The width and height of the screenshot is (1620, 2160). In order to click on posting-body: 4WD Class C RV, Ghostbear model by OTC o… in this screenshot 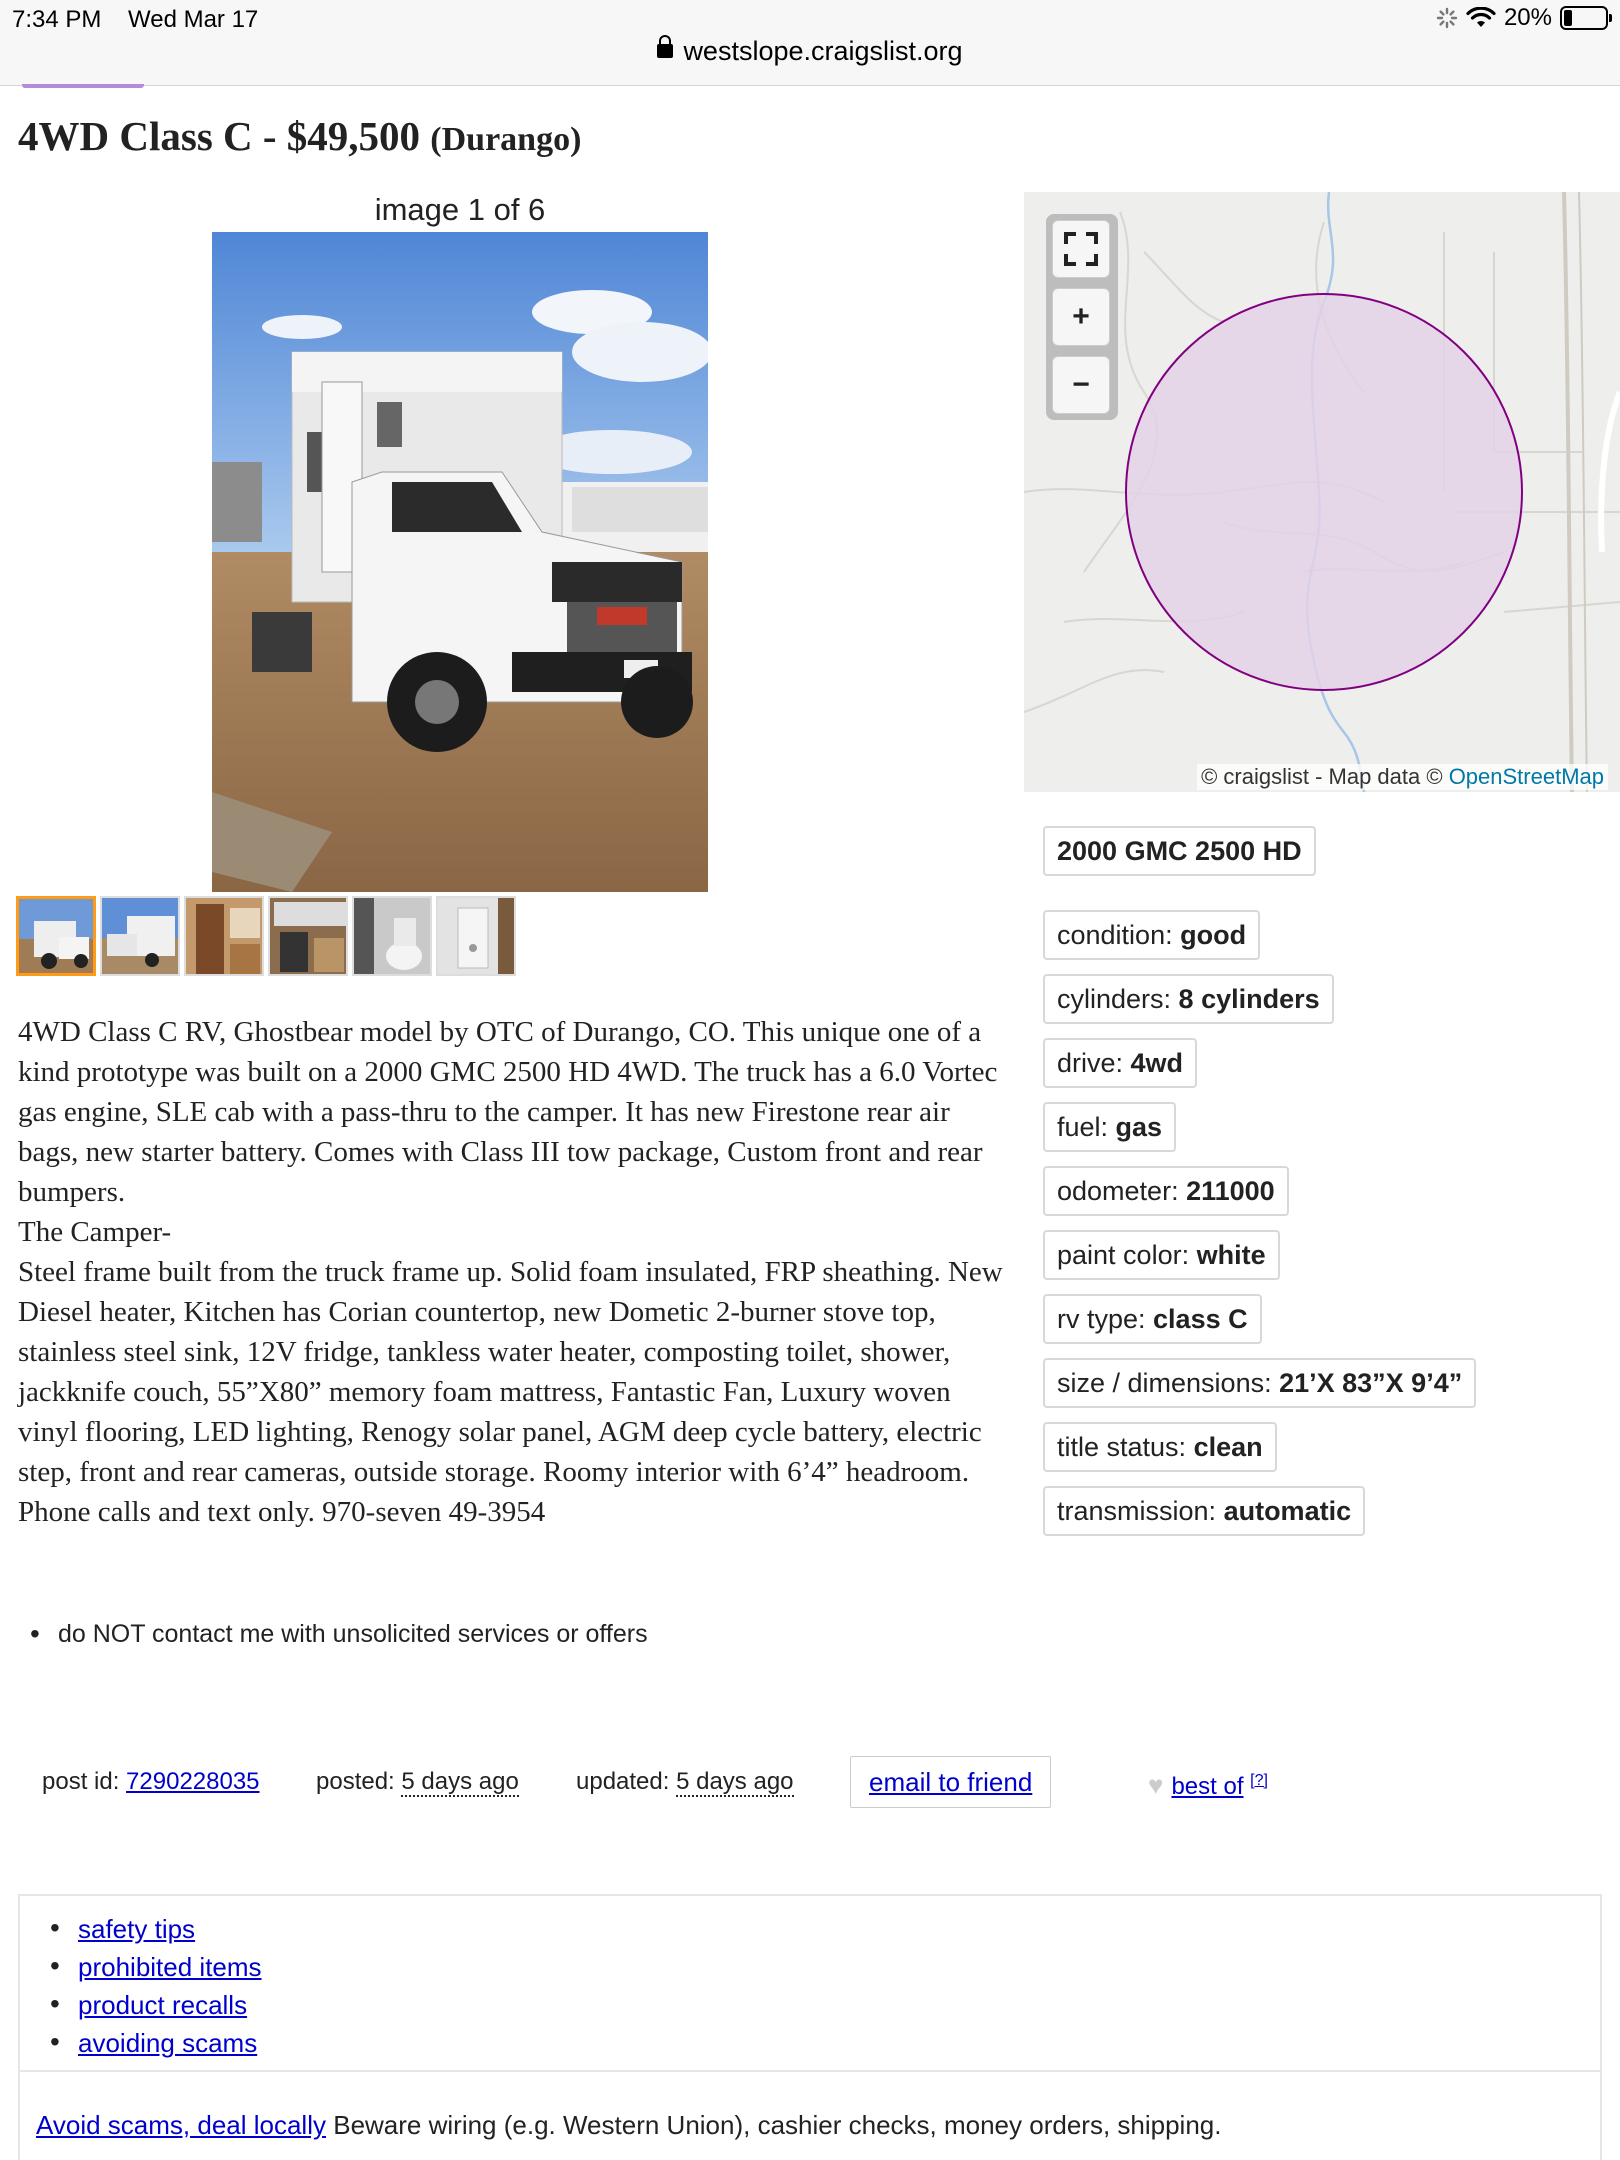, I will do `click(514, 1272)`.